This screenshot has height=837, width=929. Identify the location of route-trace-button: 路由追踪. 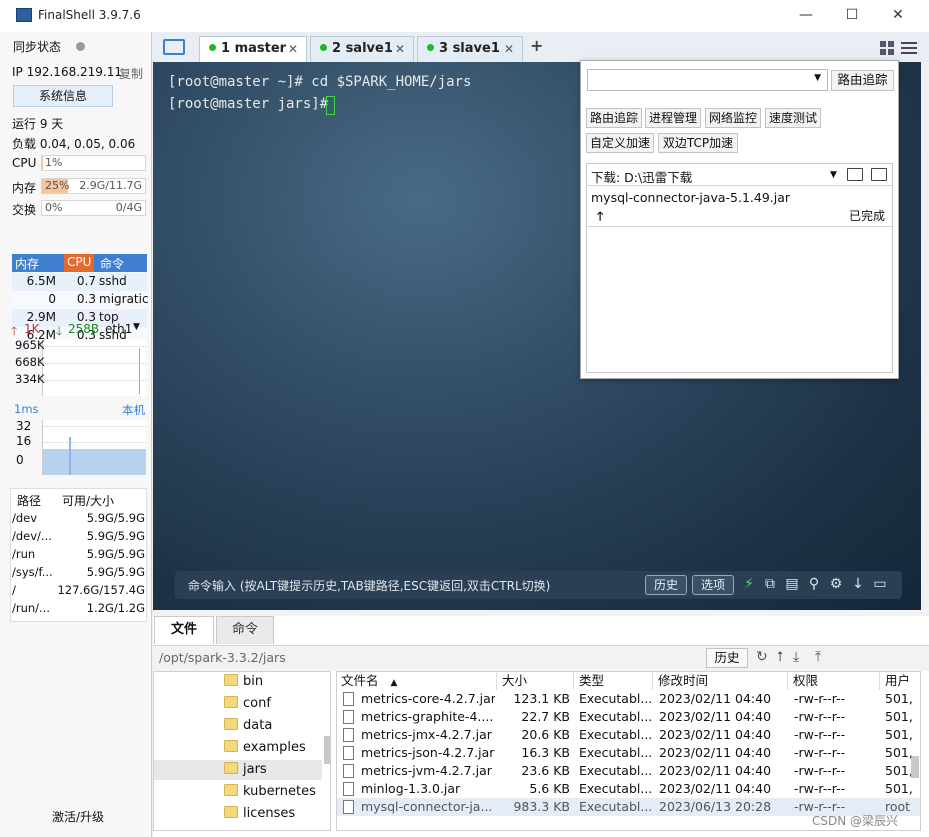
(862, 80).